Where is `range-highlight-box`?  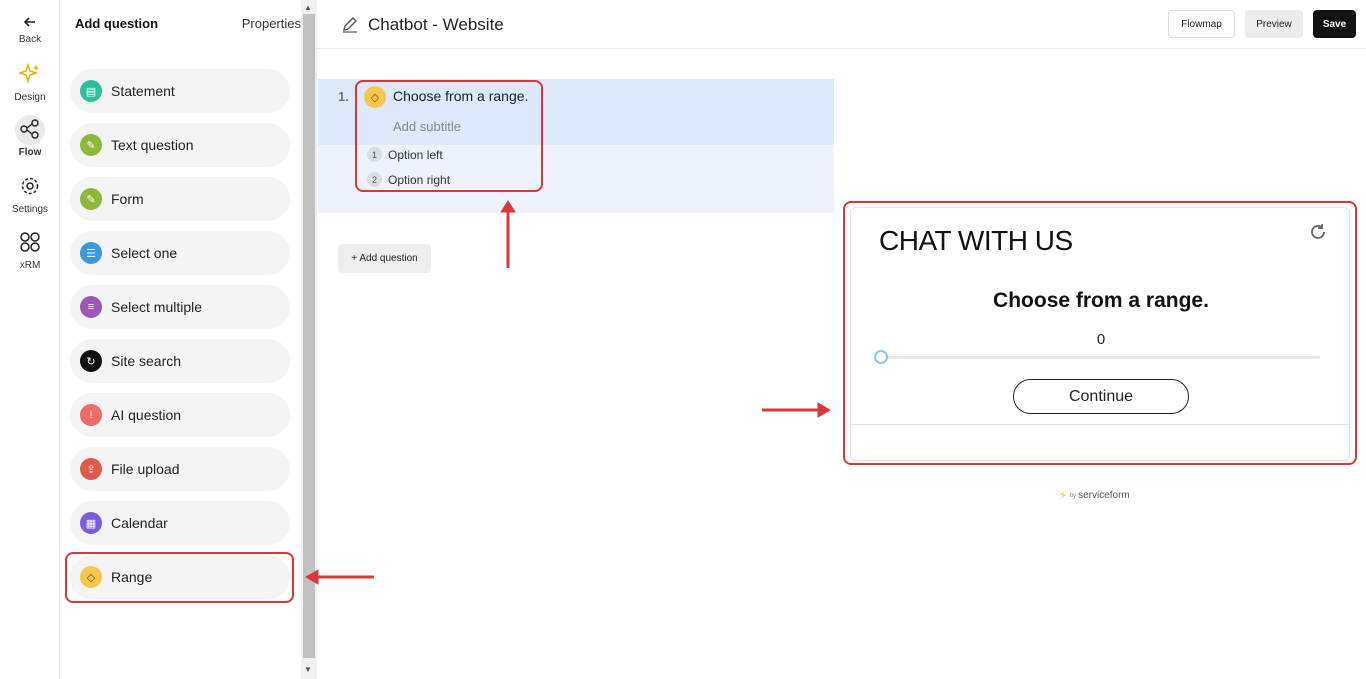 range-highlight-box is located at coordinates (179, 577).